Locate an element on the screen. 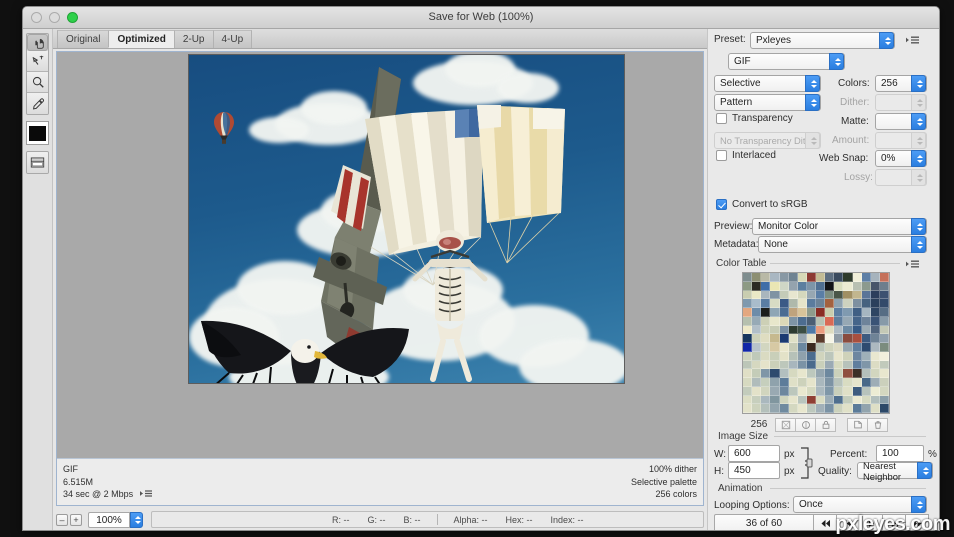 Image resolution: width=954 pixels, height=537 pixels. height-input: 450 is located at coordinates (754, 470).